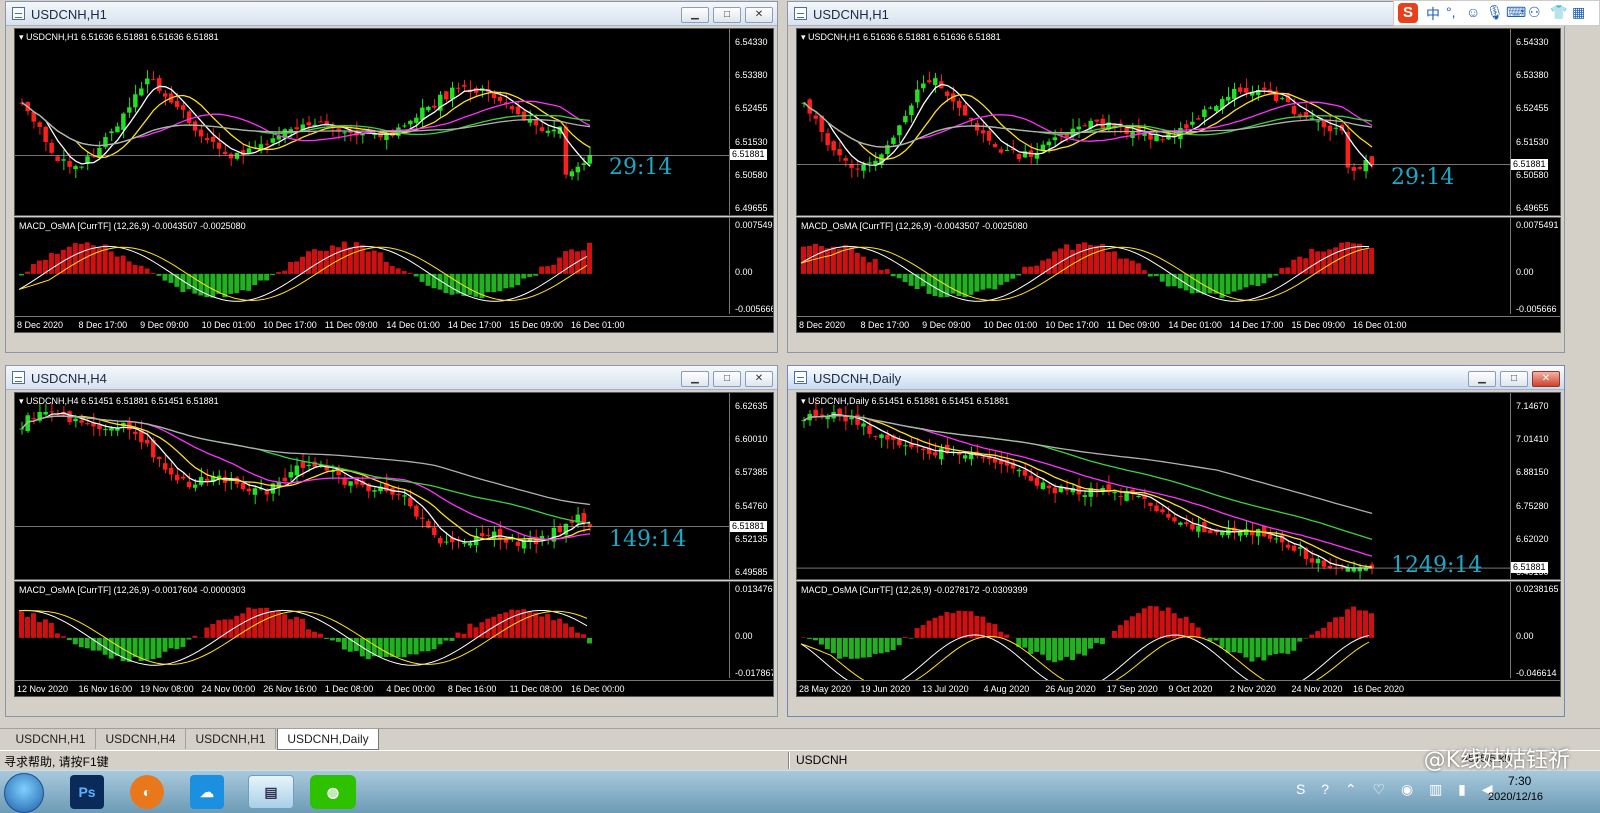 This screenshot has height=813, width=1600. What do you see at coordinates (1558, 12) in the screenshot?
I see `skin-icon: 👕` at bounding box center [1558, 12].